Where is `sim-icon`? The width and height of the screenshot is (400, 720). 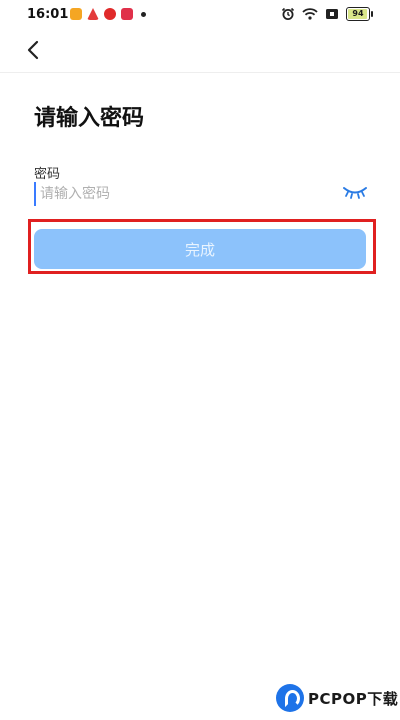 sim-icon is located at coordinates (332, 14).